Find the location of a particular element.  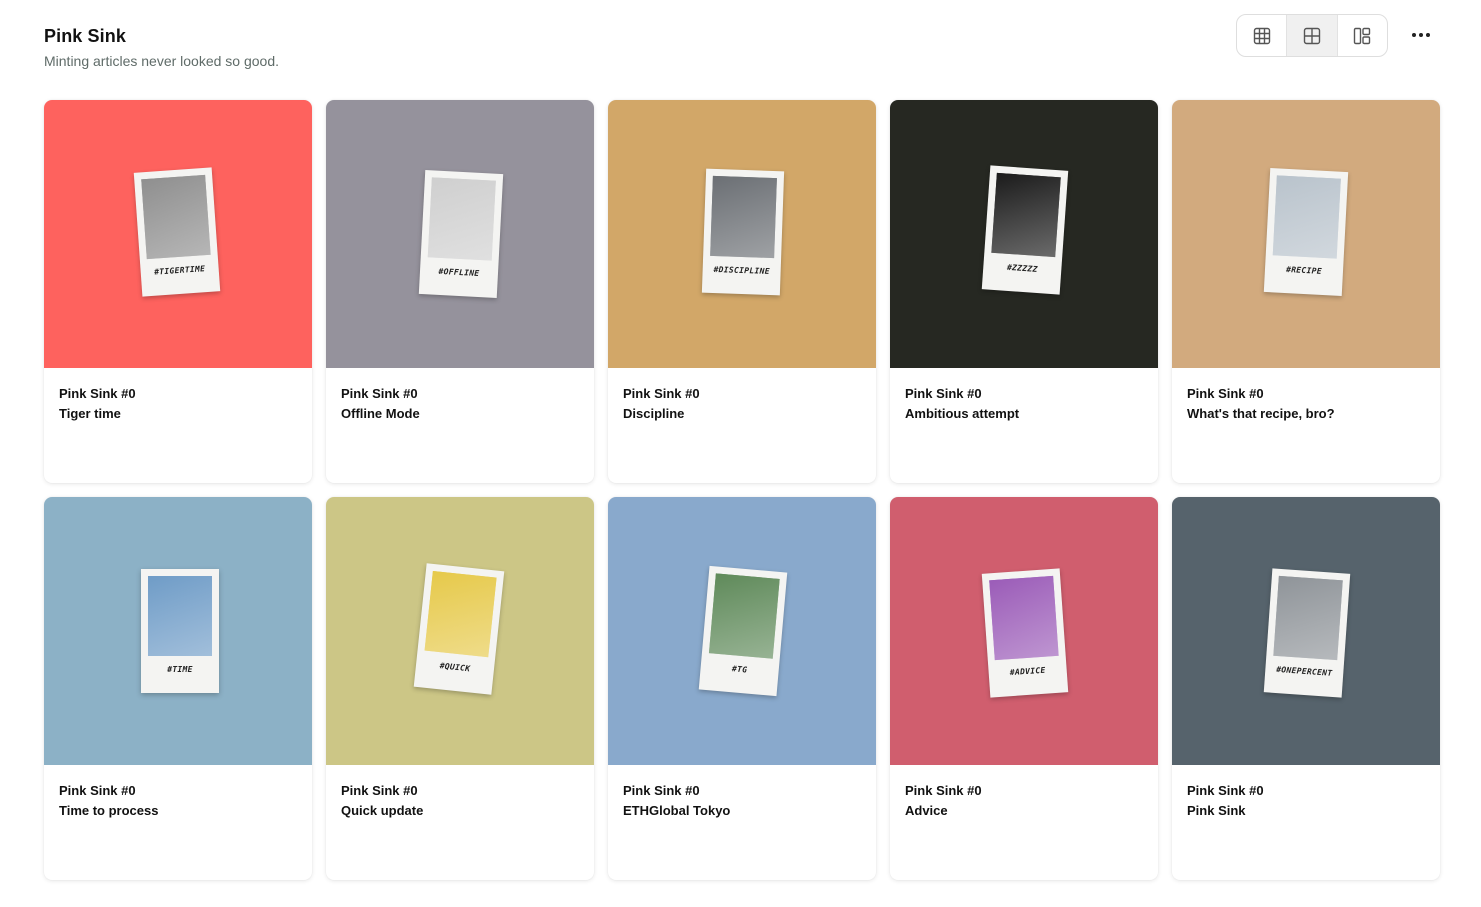

card-cover-image: #RECIPE is located at coordinates (1306, 234).